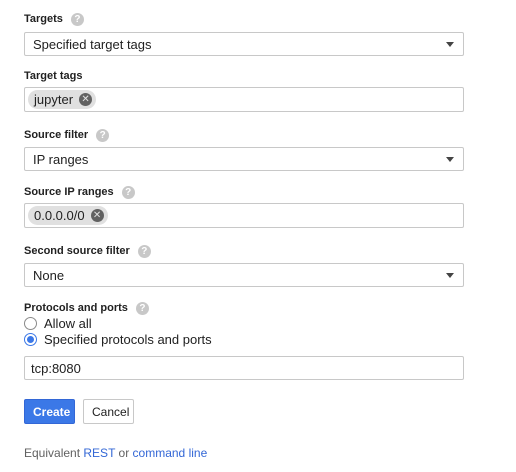  I want to click on targets-label: Targets ?, so click(54, 19).